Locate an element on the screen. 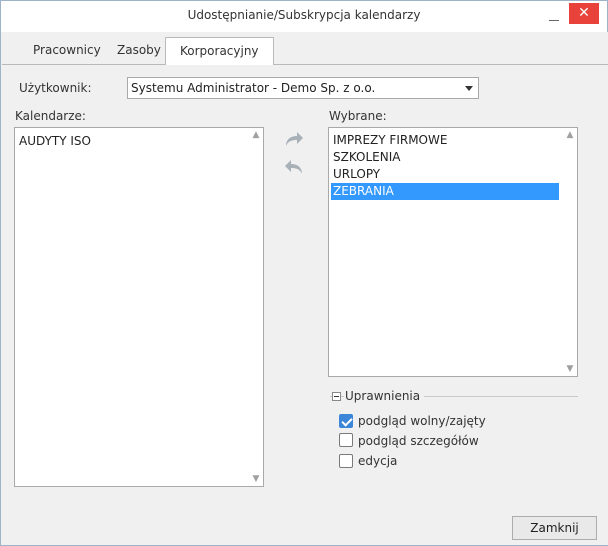  tab-pracownicy: Pracownicy is located at coordinates (67, 51).